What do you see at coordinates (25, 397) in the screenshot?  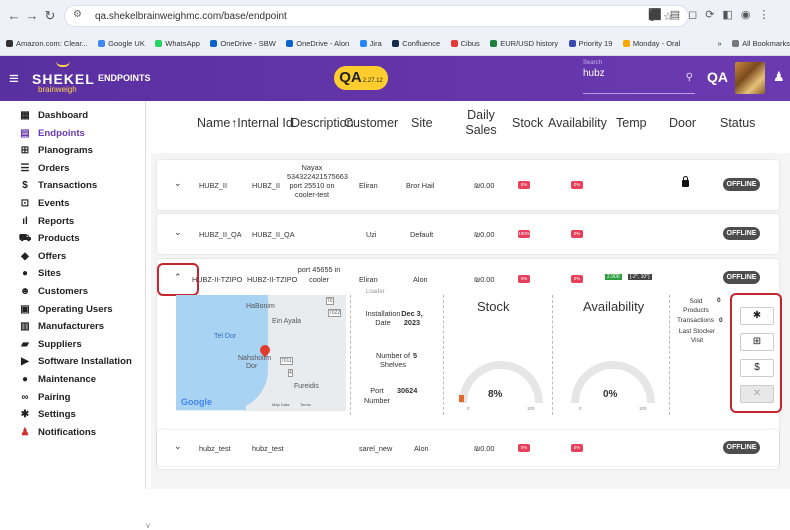 I see `link-icon: ∞` at bounding box center [25, 397].